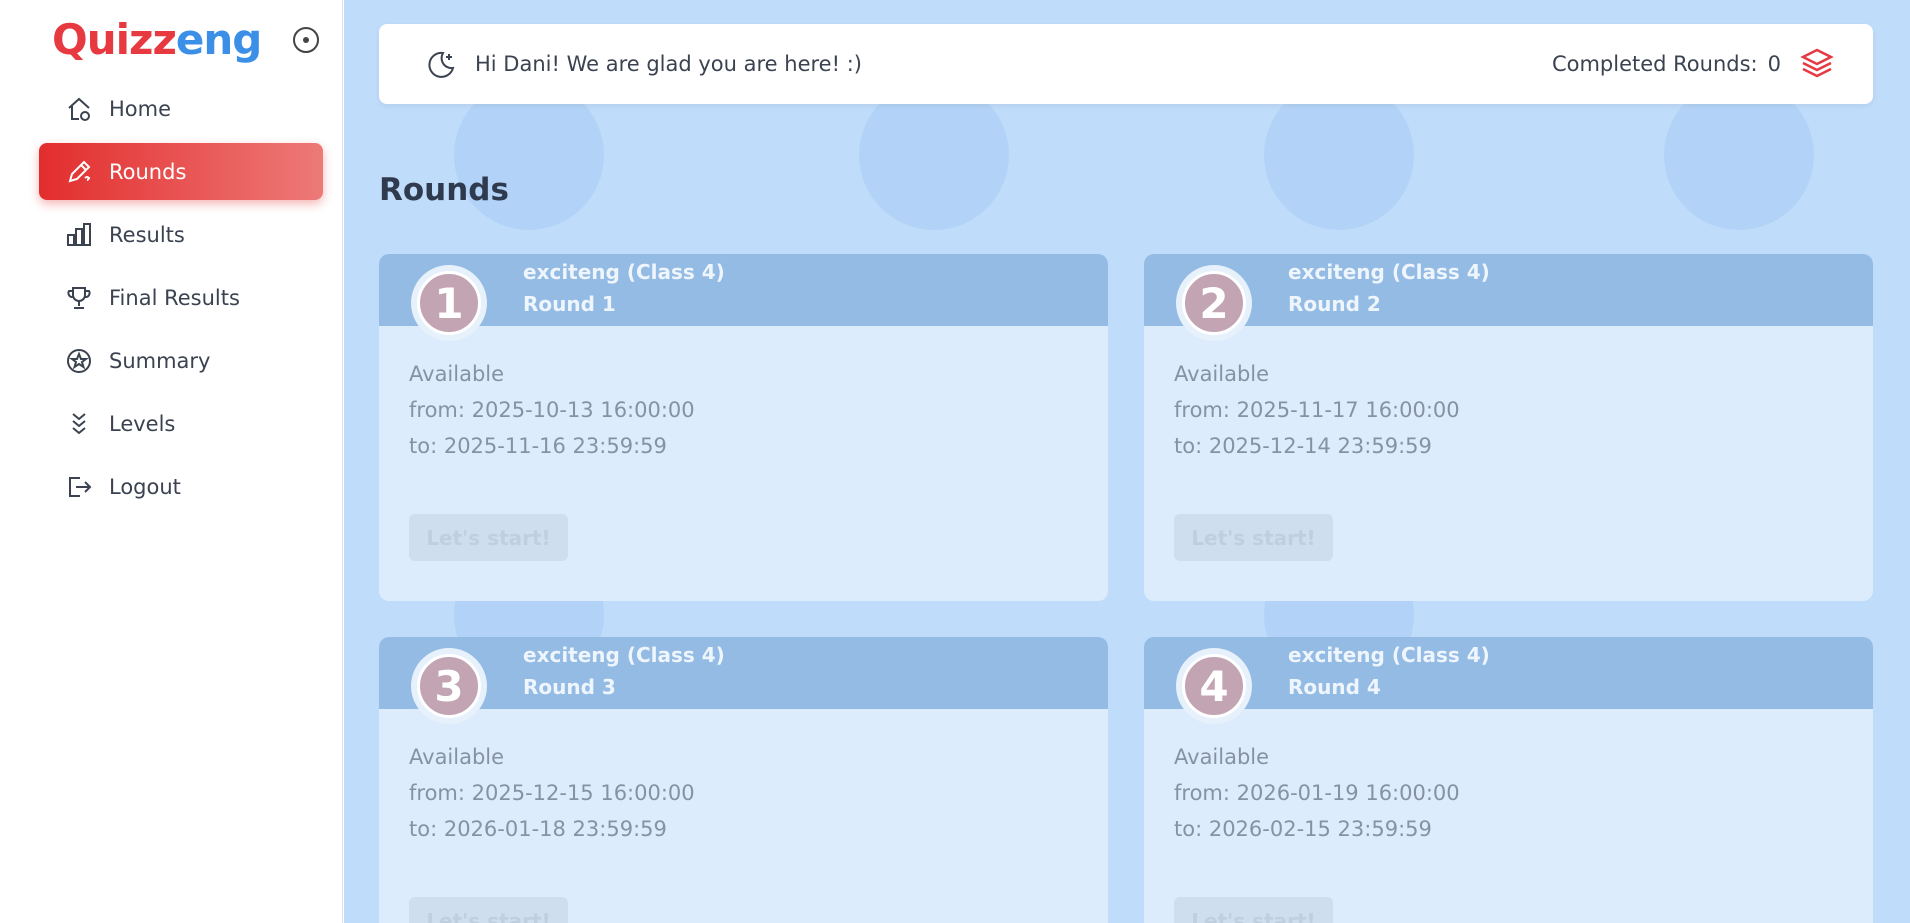 The image size is (1910, 923). What do you see at coordinates (147, 234) in the screenshot?
I see `sidebar-item-label: Results` at bounding box center [147, 234].